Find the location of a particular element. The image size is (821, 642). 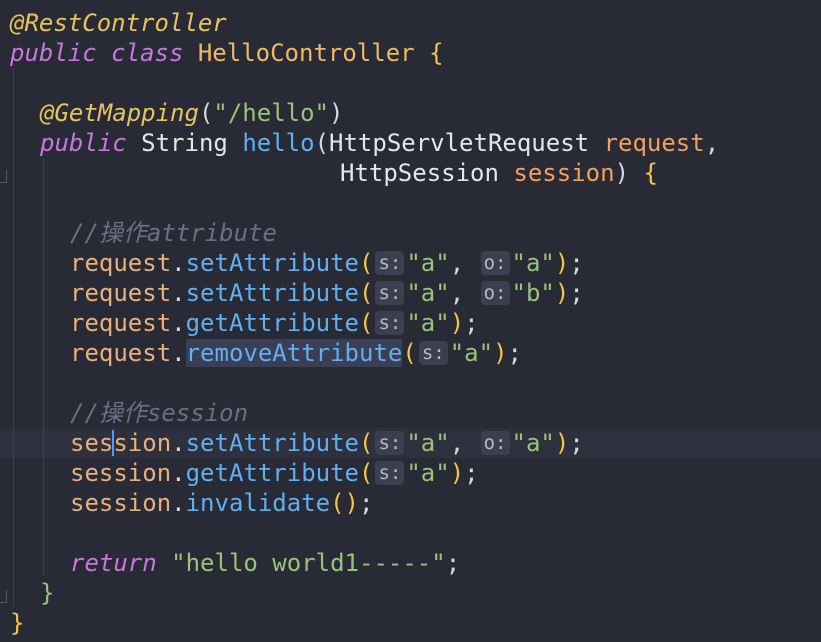

keyword: return is located at coordinates (113, 563).